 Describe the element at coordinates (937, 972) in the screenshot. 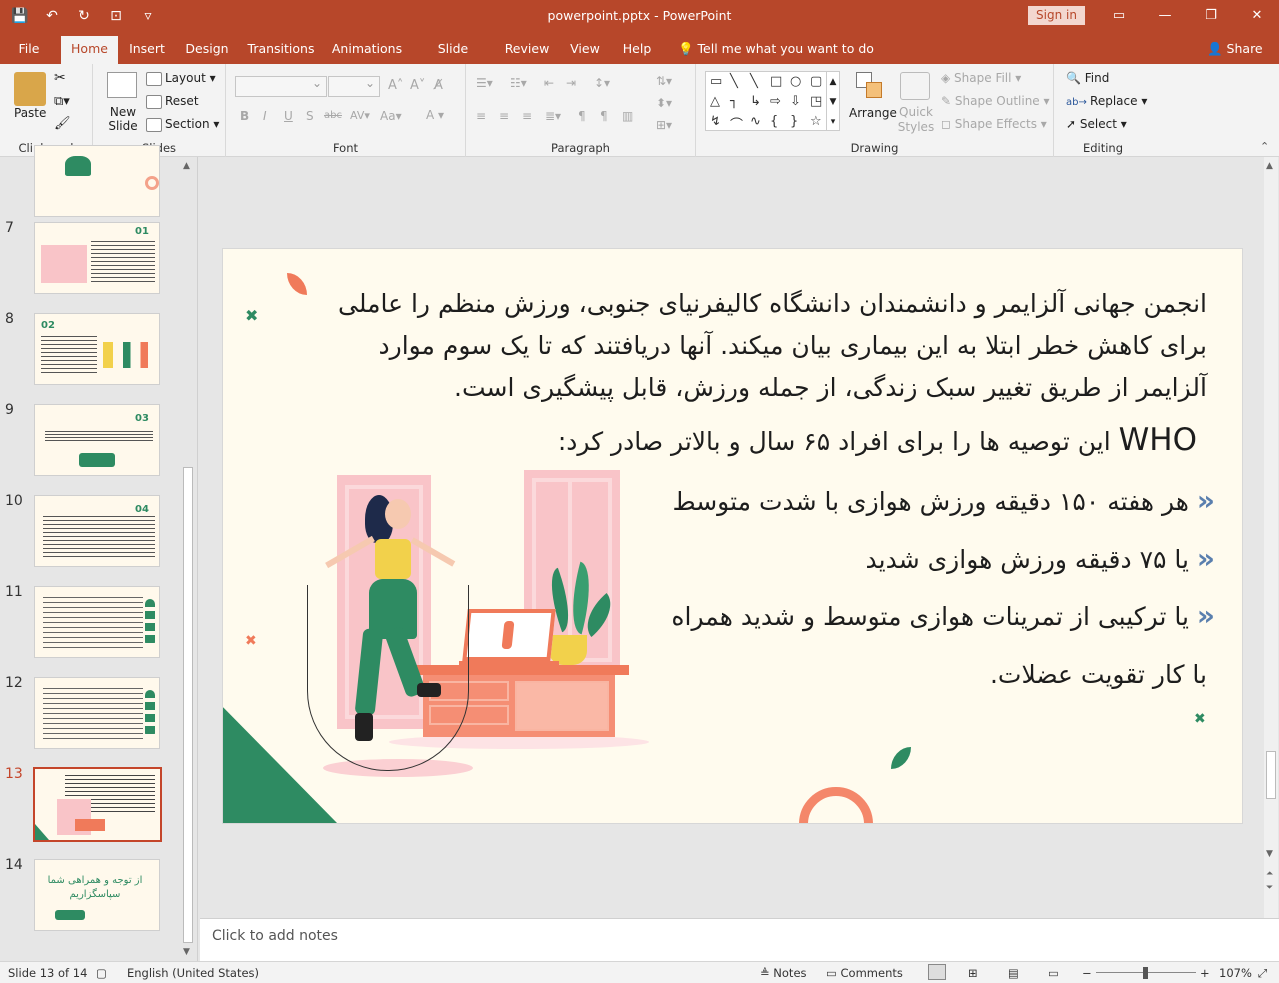

I see `normal-view-icon` at that location.